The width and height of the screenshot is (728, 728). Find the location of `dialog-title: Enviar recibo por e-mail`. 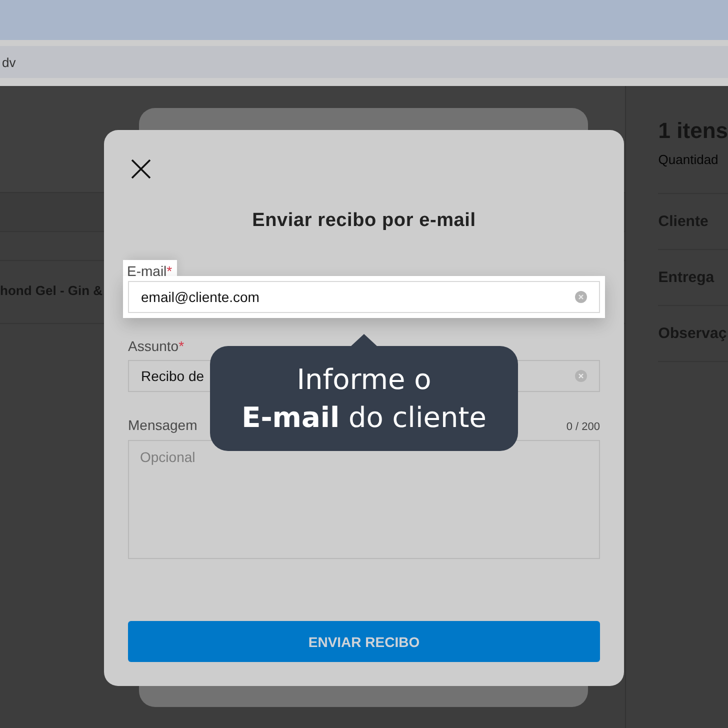

dialog-title: Enviar recibo por e-mail is located at coordinates (364, 221).